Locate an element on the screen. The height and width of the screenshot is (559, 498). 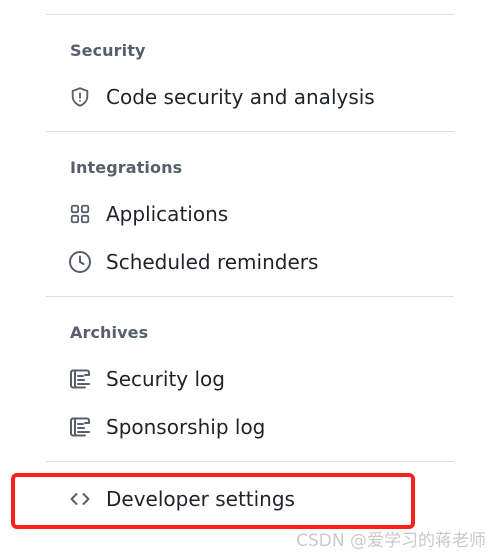
nav-item-label: Sponsorship log is located at coordinates (186, 427).